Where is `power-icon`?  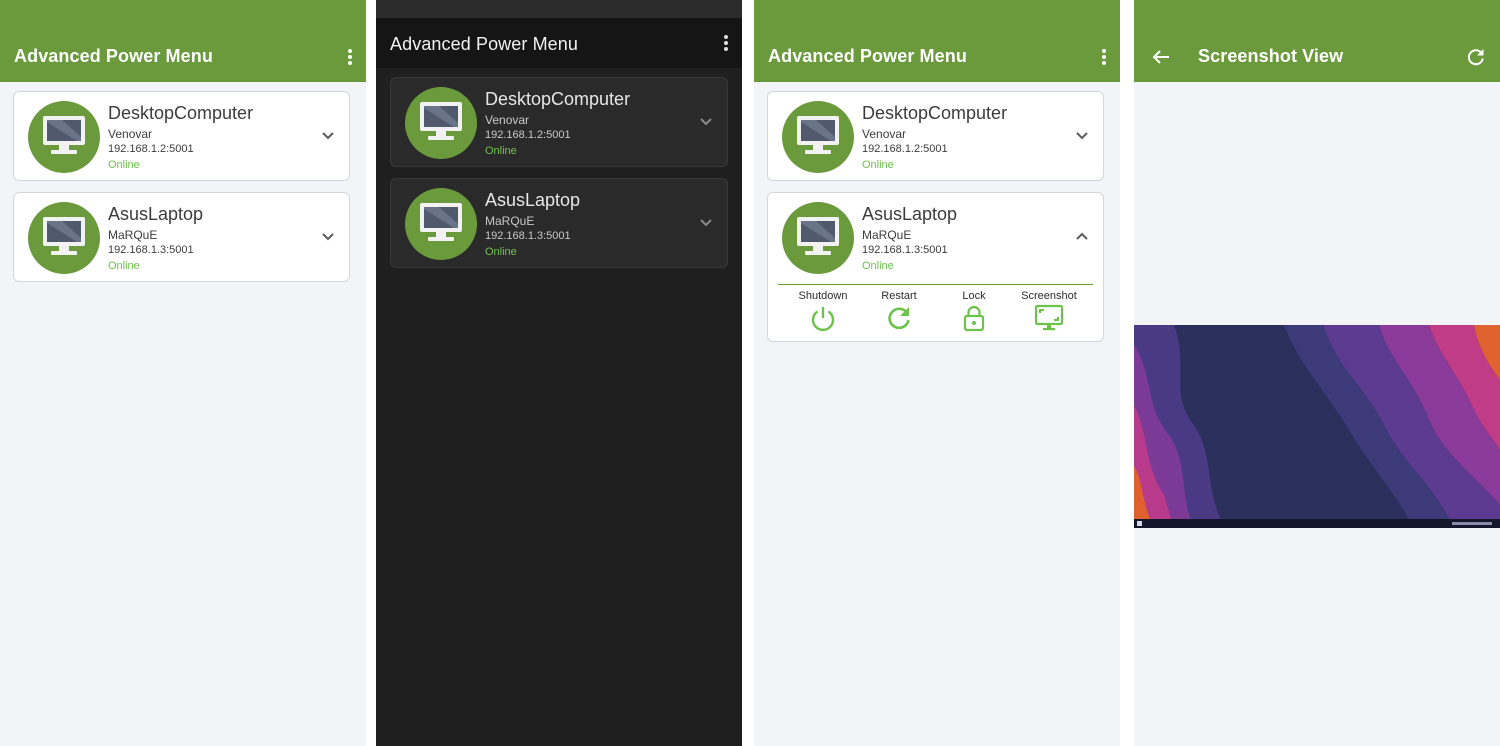
power-icon is located at coordinates (823, 319).